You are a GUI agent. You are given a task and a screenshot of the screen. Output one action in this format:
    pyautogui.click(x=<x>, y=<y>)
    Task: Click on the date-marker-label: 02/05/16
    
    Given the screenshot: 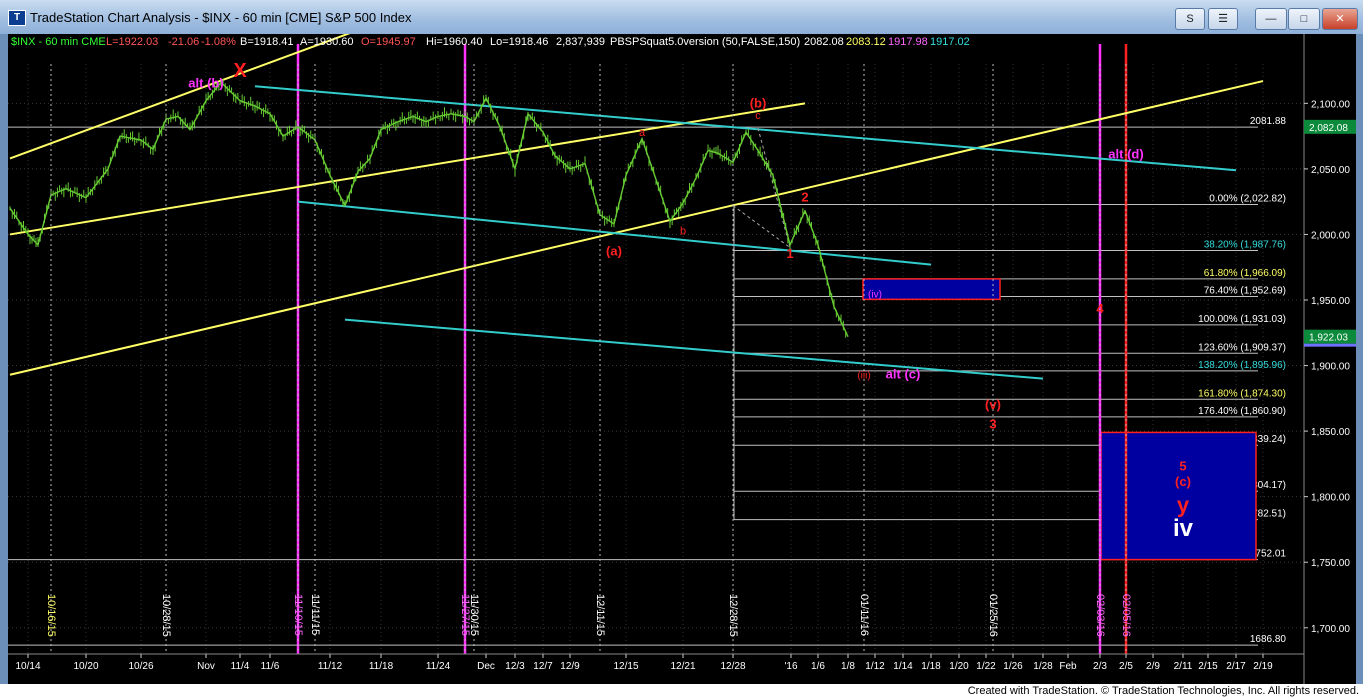 What is the action you would take?
    pyautogui.click(x=1126, y=615)
    